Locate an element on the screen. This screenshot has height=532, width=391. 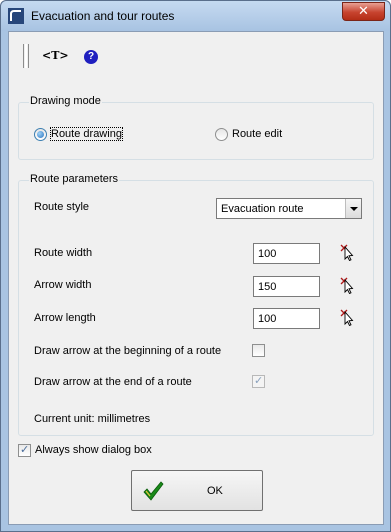
arrow-width-field is located at coordinates (286, 286).